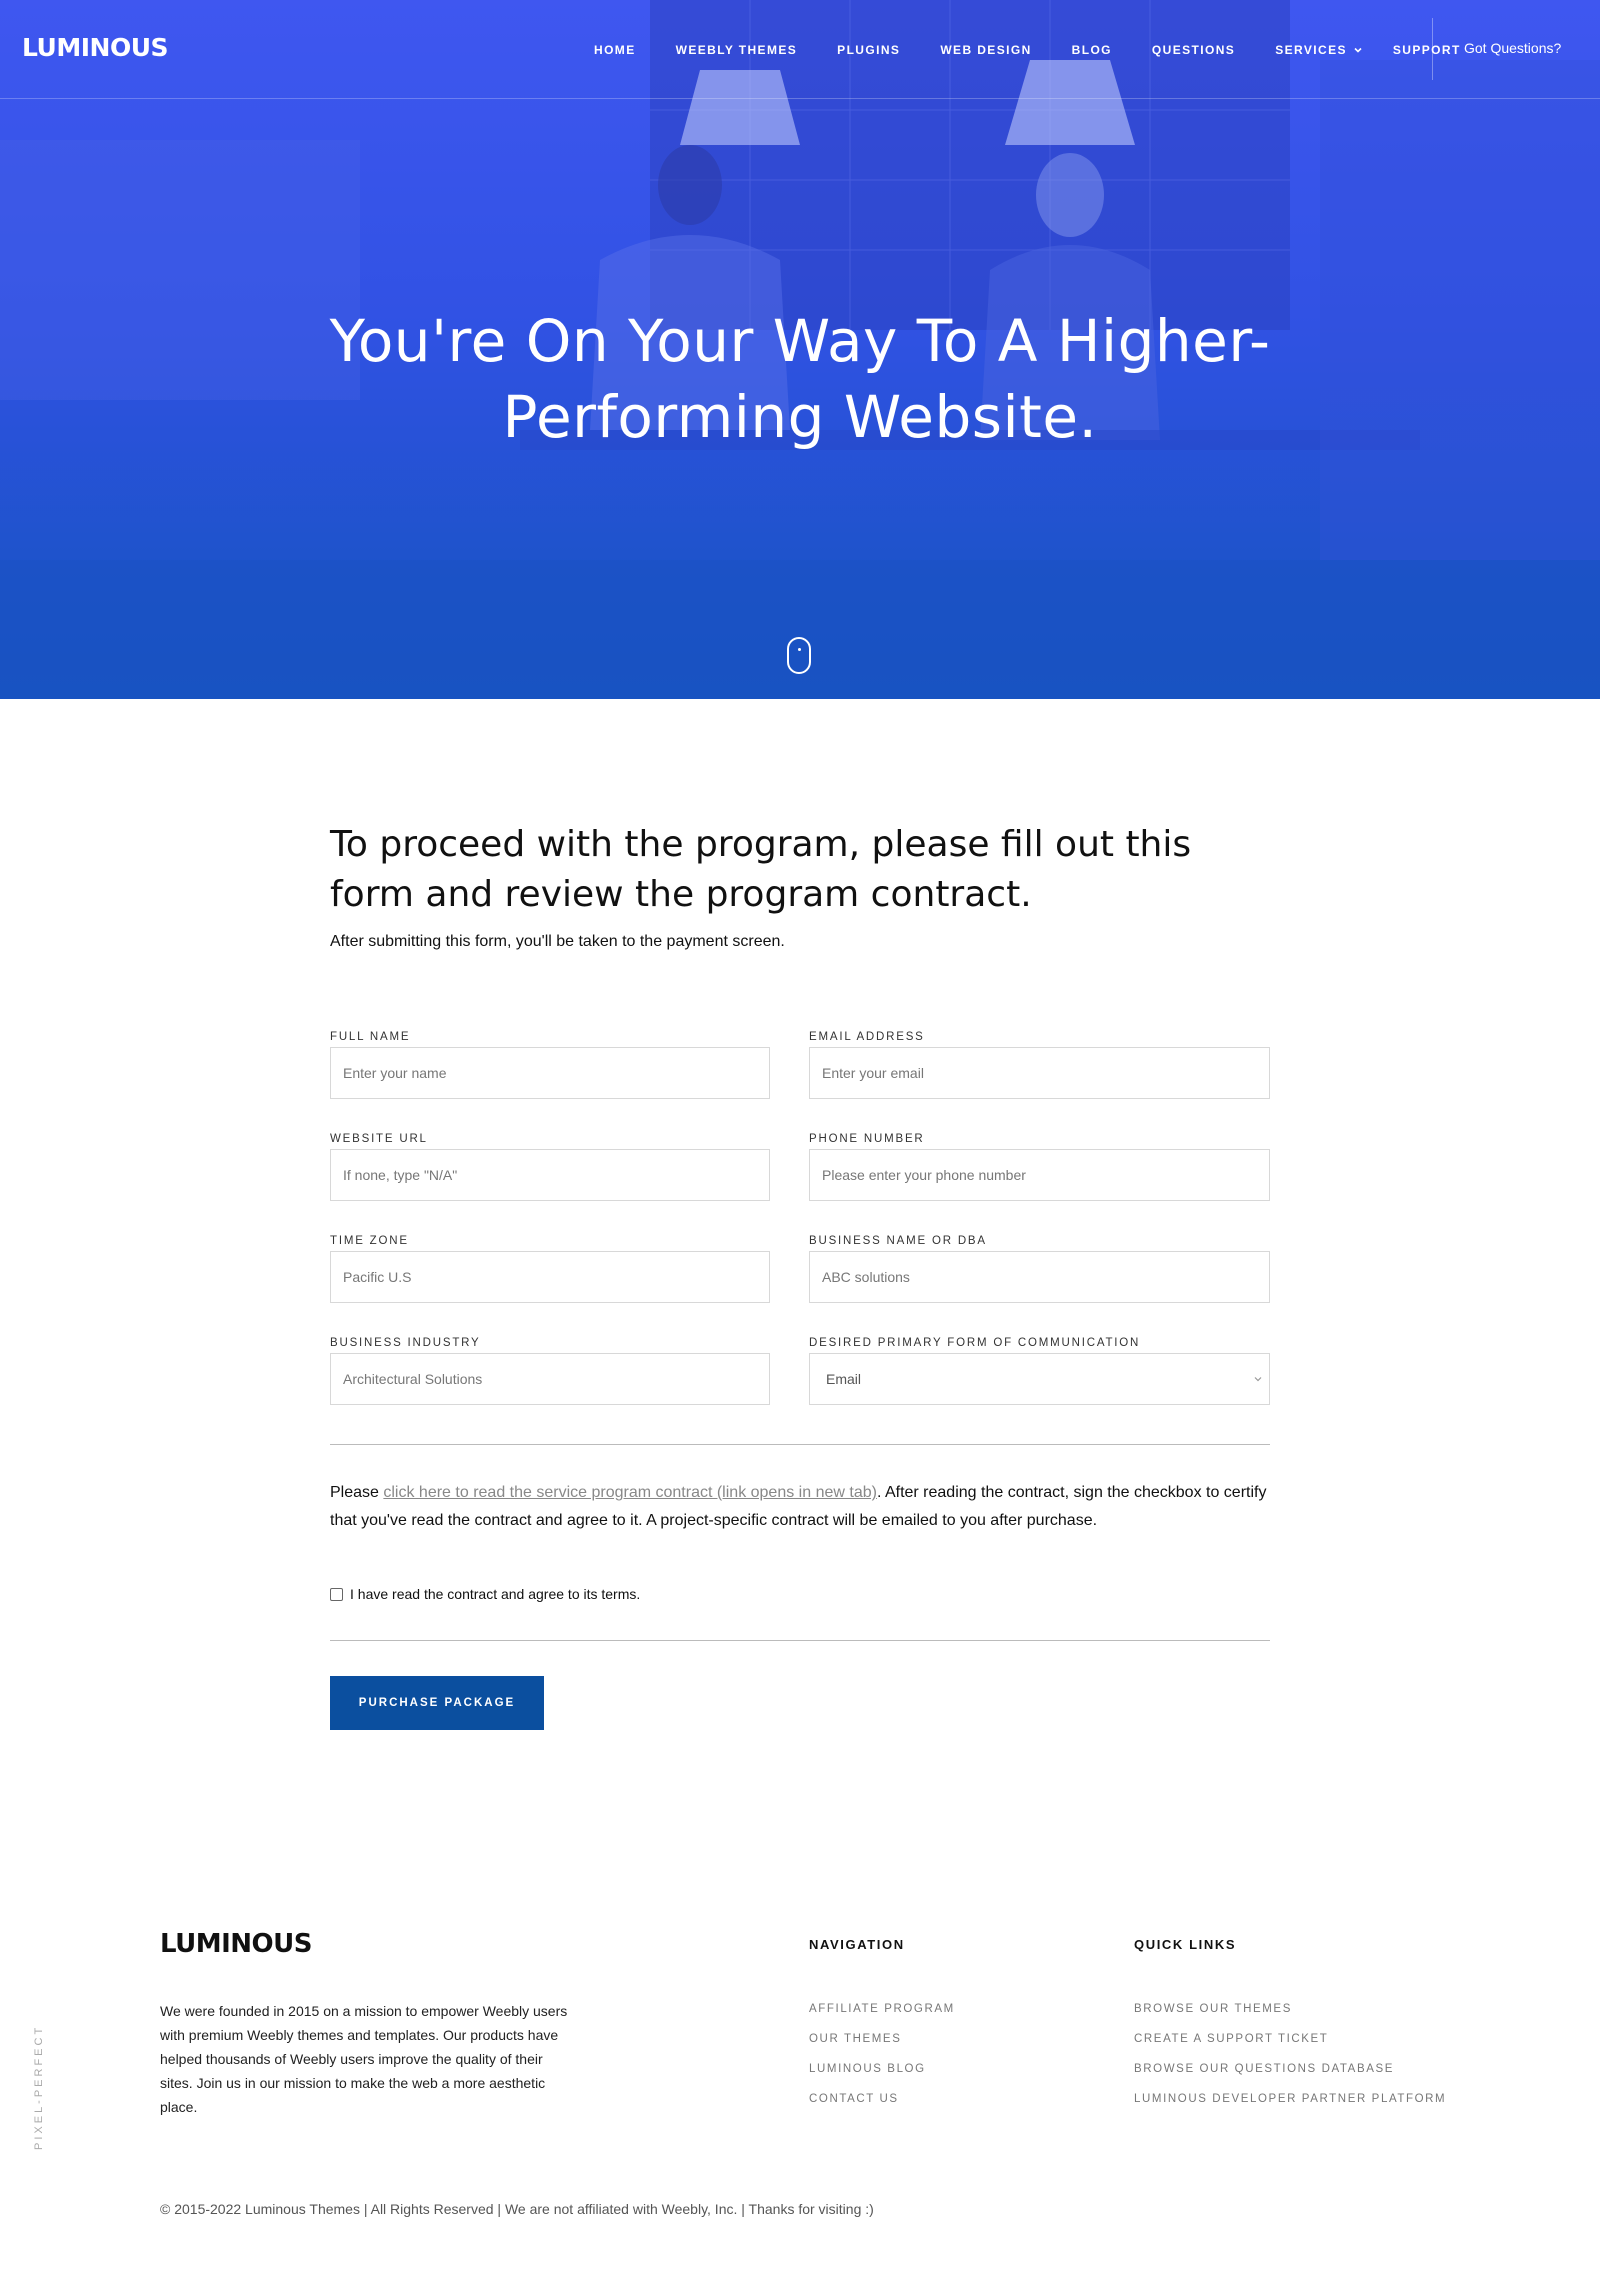  What do you see at coordinates (550, 1277) in the screenshot?
I see `timezone-input` at bounding box center [550, 1277].